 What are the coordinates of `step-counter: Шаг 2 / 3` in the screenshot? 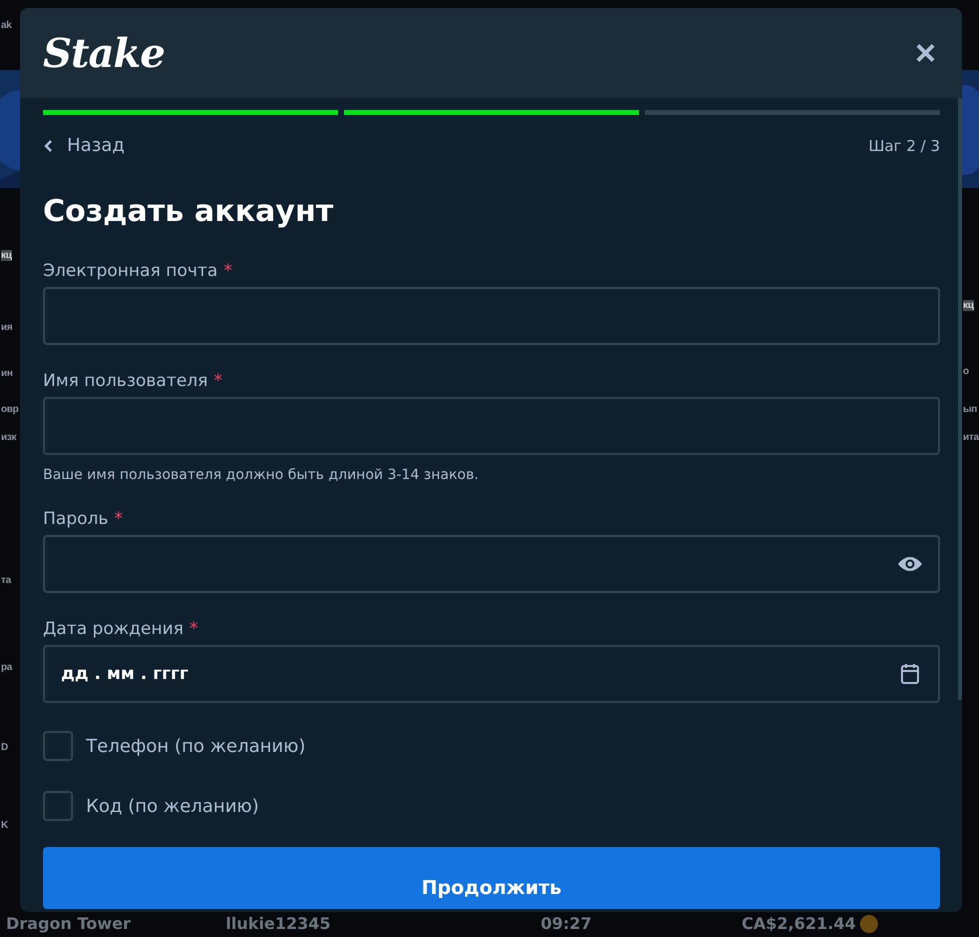 It's located at (904, 145).